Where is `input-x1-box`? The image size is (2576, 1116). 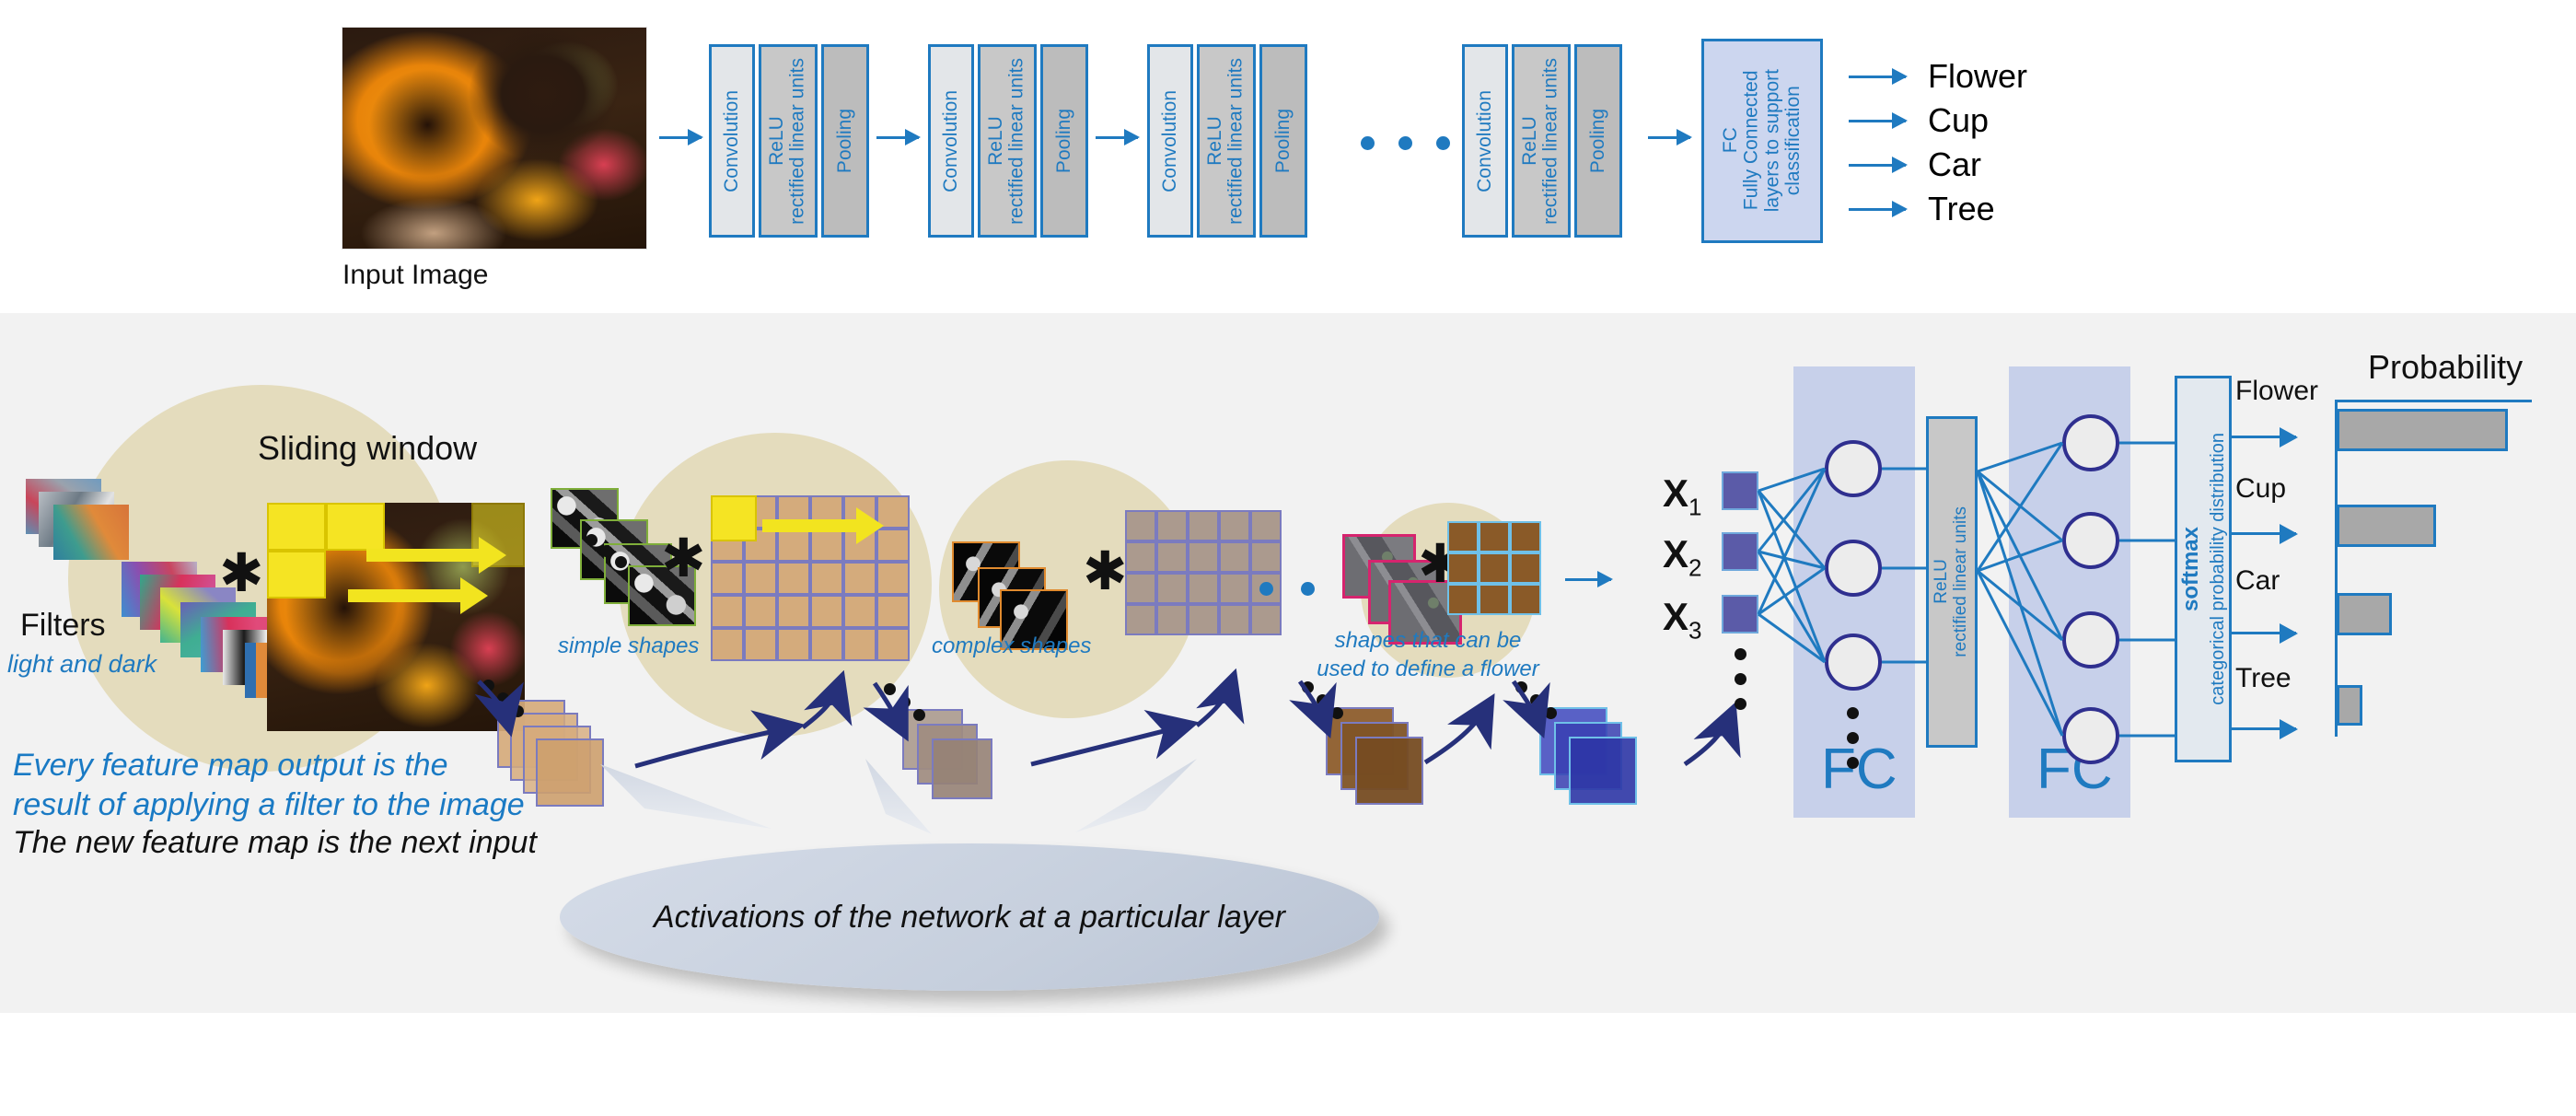 input-x1-box is located at coordinates (1740, 490).